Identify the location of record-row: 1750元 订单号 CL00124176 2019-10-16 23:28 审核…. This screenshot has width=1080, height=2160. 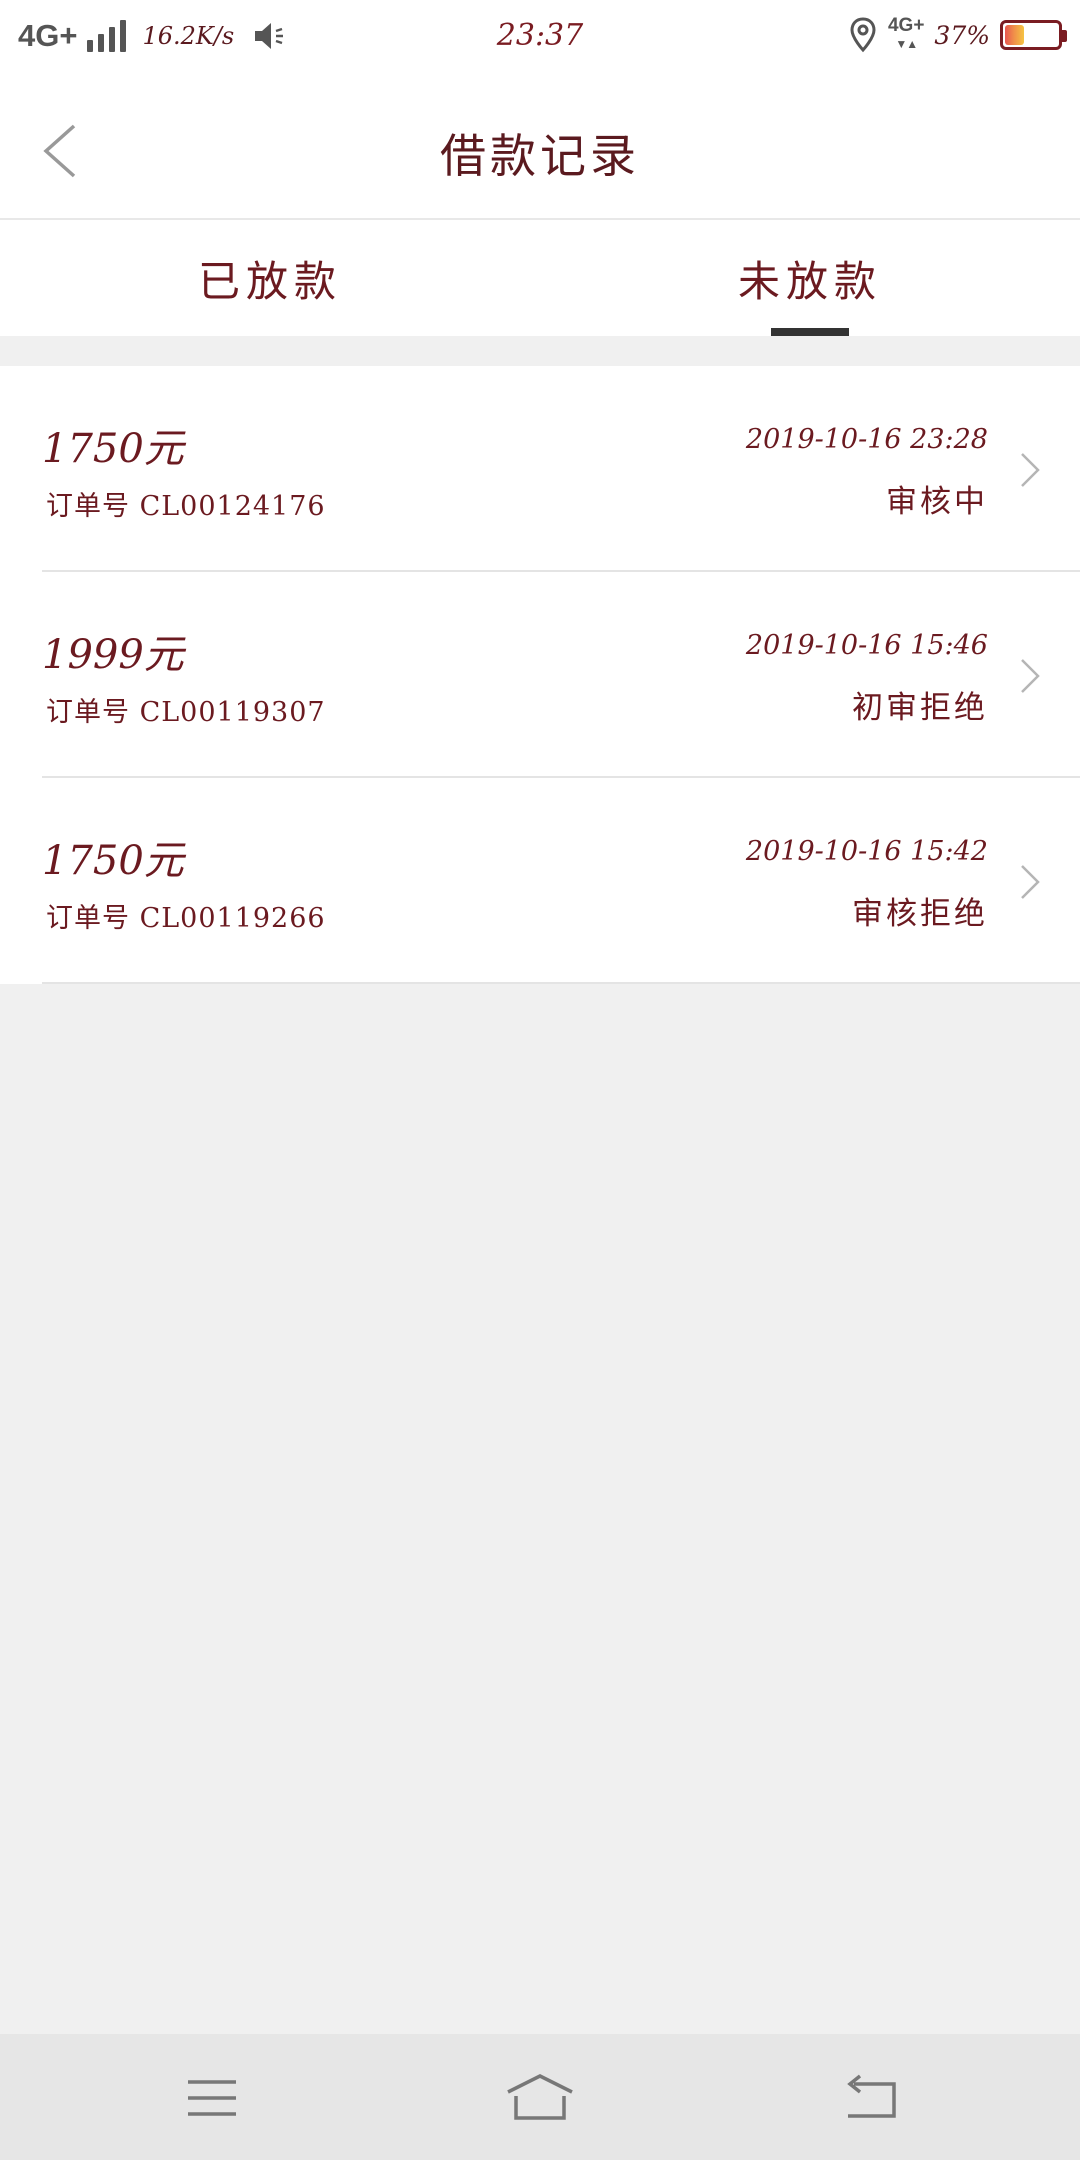
(540, 469).